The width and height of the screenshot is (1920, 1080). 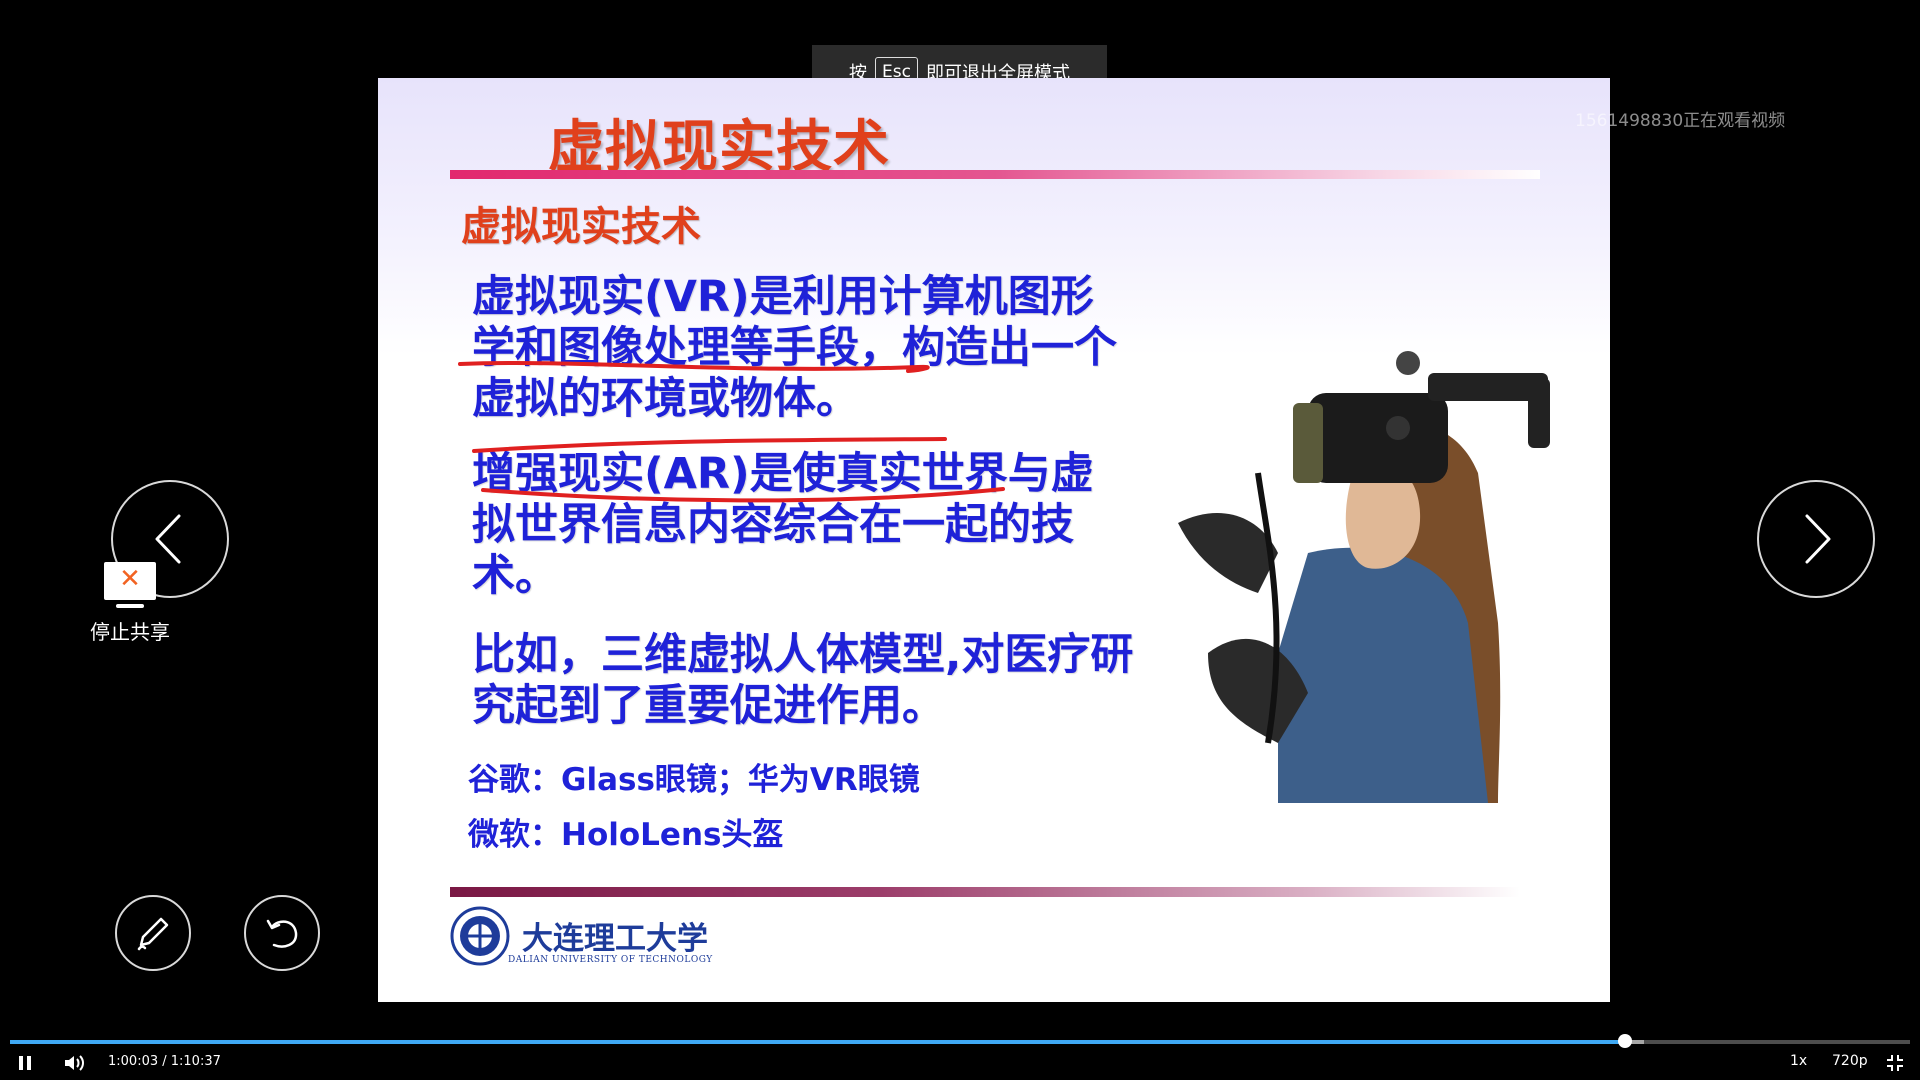 I want to click on undo-button, so click(x=282, y=933).